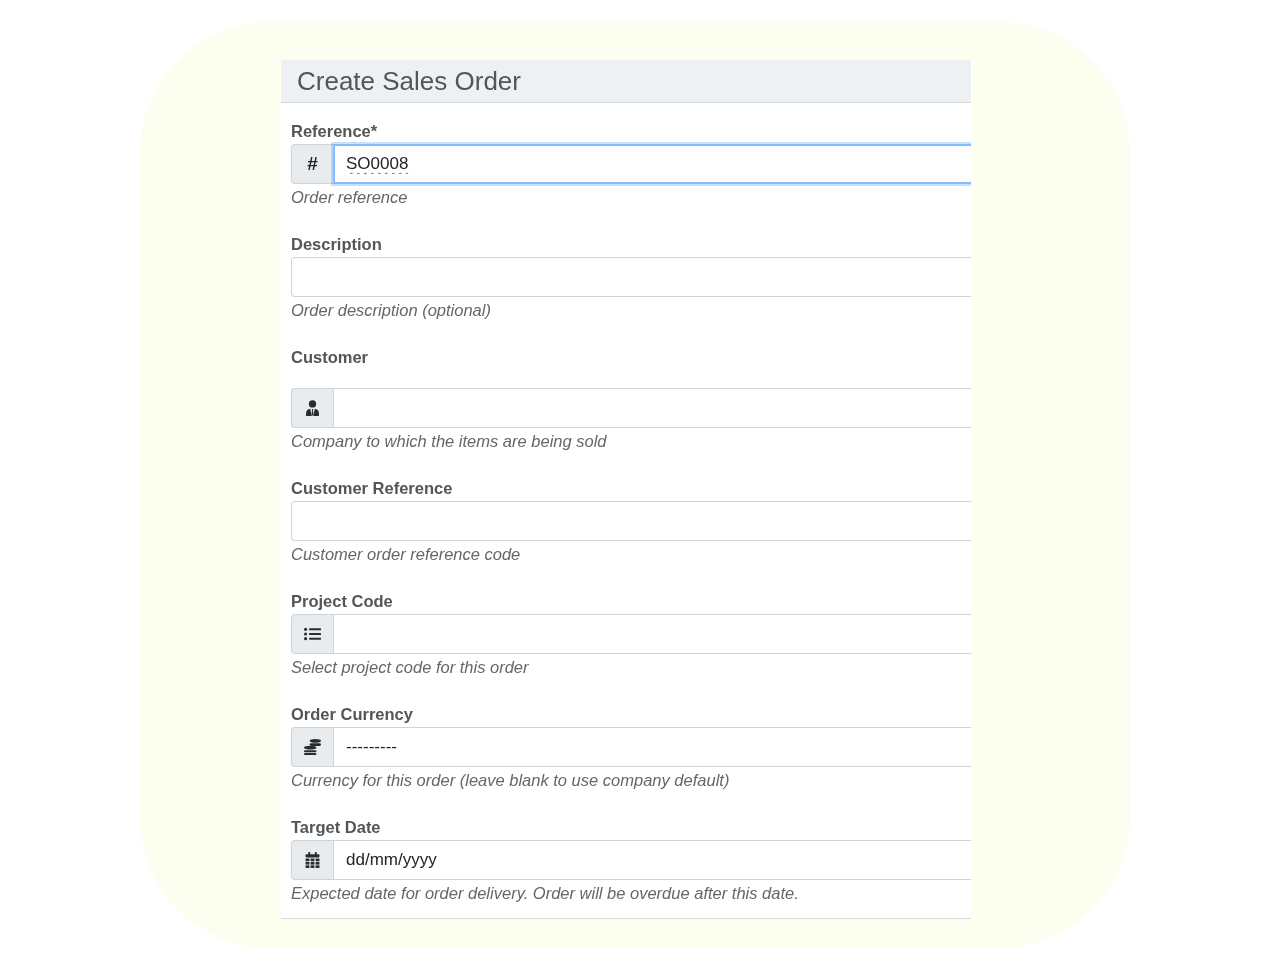 The height and width of the screenshot is (968, 1272). Describe the element at coordinates (545, 893) in the screenshot. I see `help-text: Expected date for order delivery. Order will be overdue after this date.` at that location.